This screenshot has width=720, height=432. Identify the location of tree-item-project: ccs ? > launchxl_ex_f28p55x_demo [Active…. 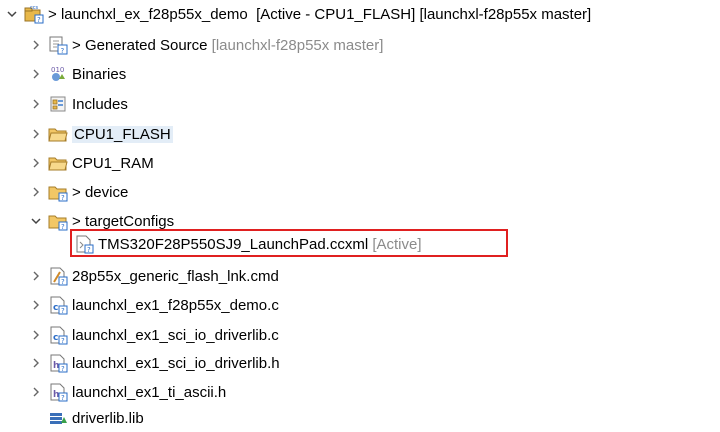
(297, 14).